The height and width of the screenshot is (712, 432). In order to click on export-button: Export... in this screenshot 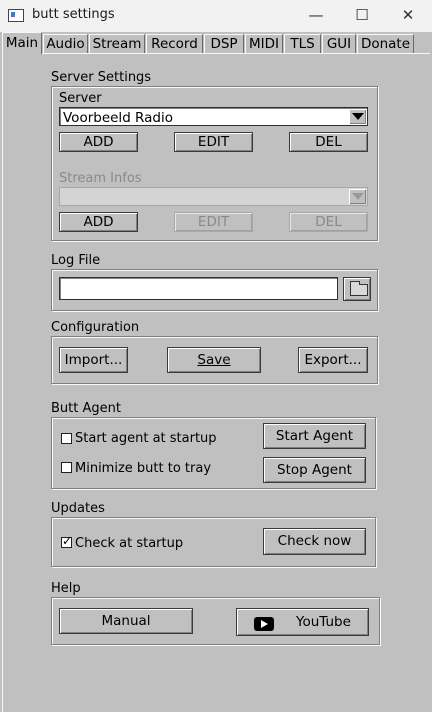, I will do `click(333, 360)`.